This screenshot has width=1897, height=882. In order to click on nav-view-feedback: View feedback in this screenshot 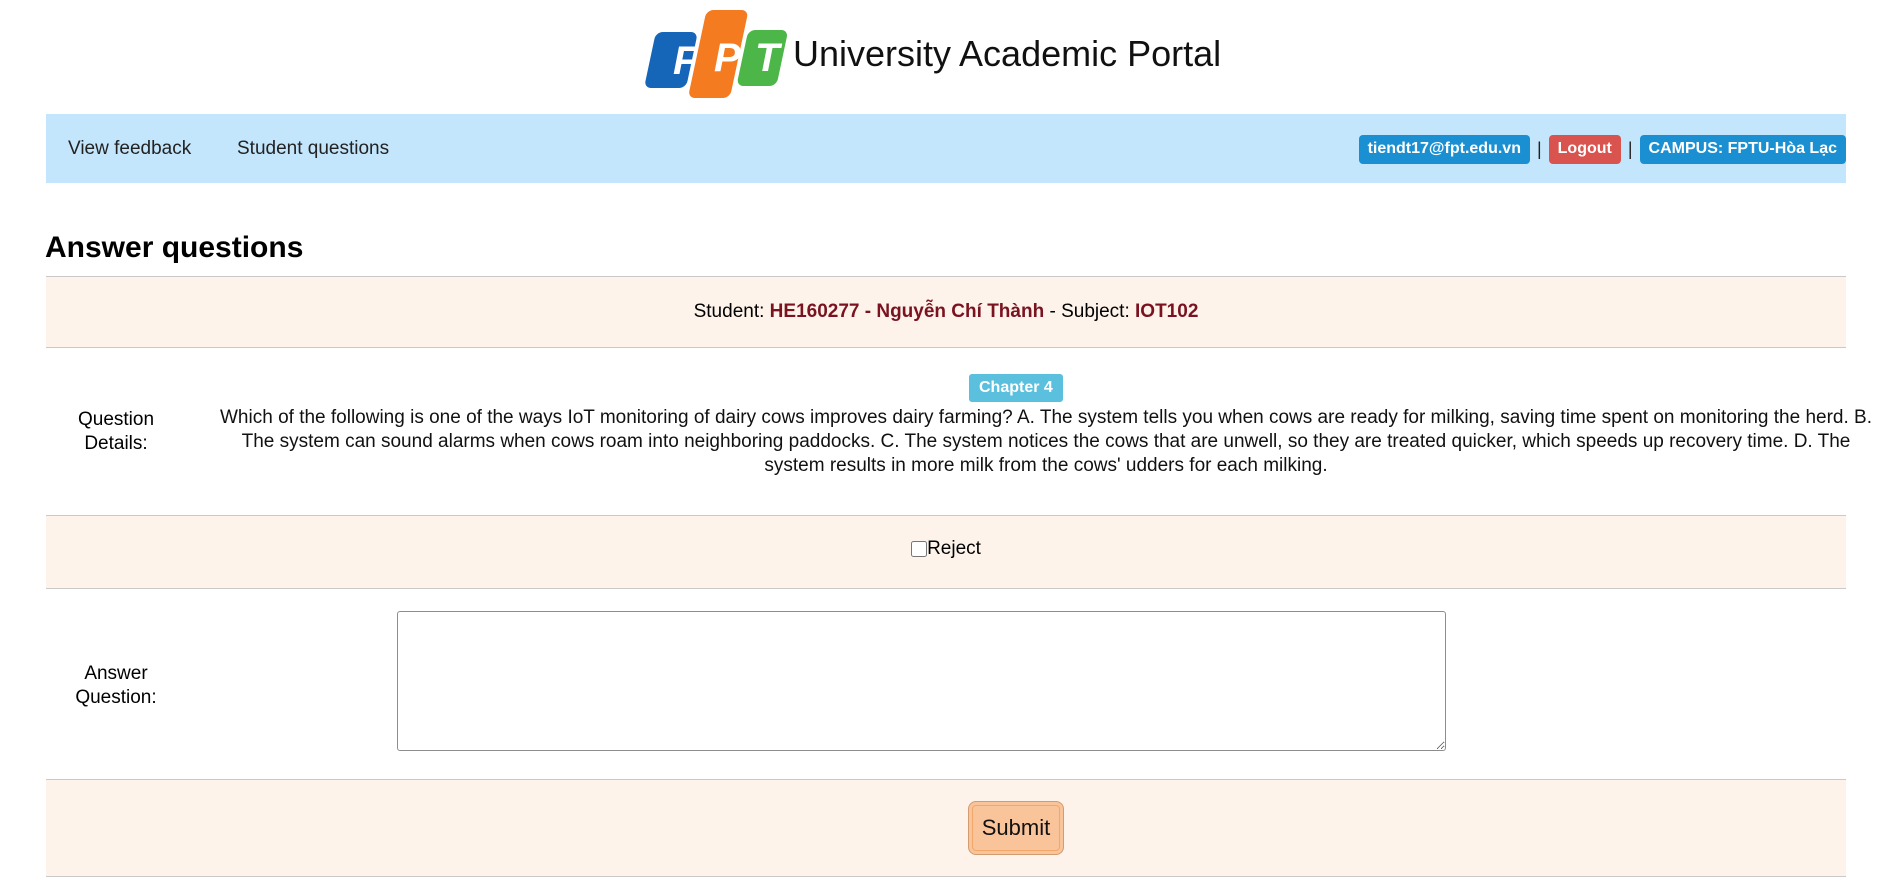, I will do `click(129, 149)`.